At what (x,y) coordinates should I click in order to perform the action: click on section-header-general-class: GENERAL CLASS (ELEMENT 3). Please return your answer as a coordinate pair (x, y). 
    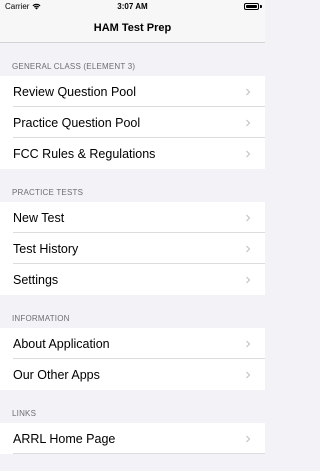
    Looking at the image, I should click on (74, 66).